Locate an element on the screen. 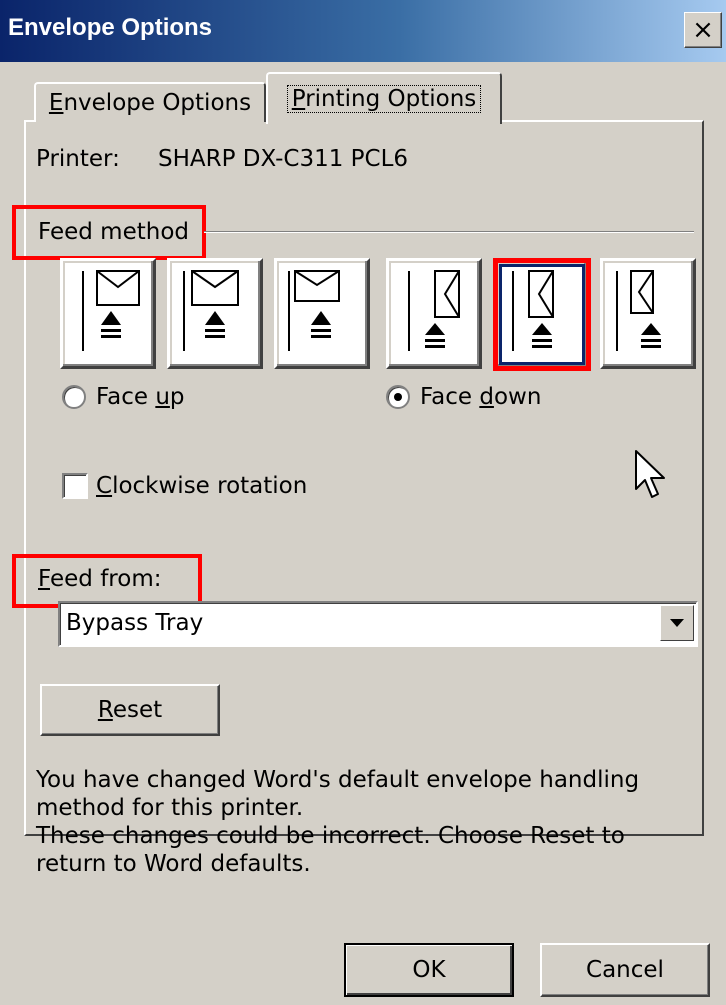 The height and width of the screenshot is (1005, 726). ok-label: OK is located at coordinates (429, 970).